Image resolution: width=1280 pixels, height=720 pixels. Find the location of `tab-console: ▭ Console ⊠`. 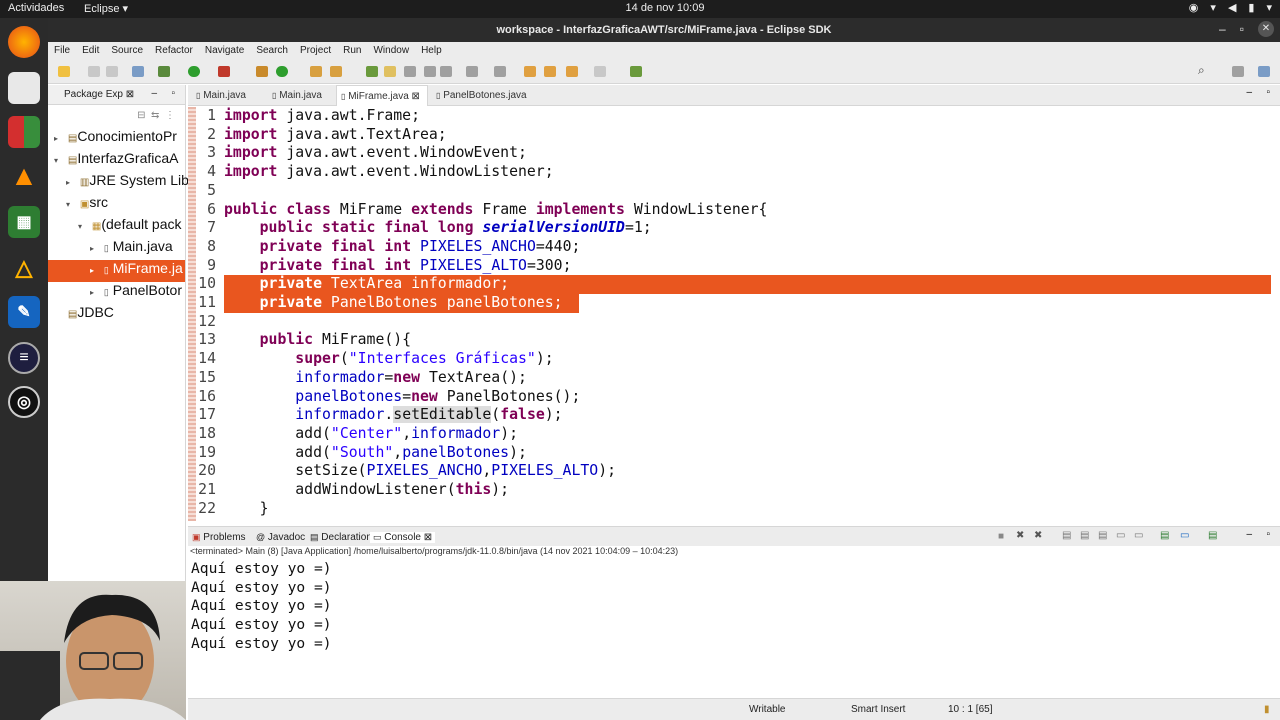

tab-console: ▭ Console ⊠ is located at coordinates (403, 537).